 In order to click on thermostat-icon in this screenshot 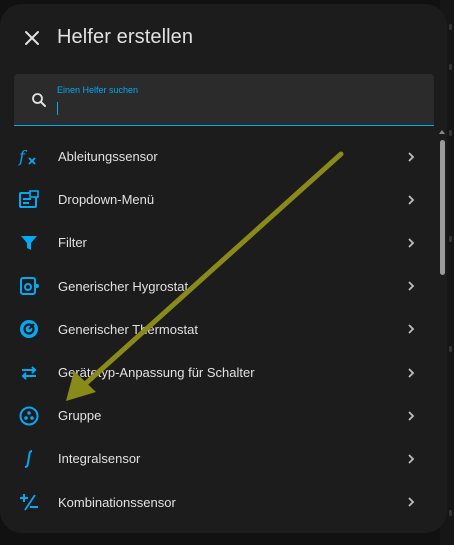, I will do `click(29, 329)`.